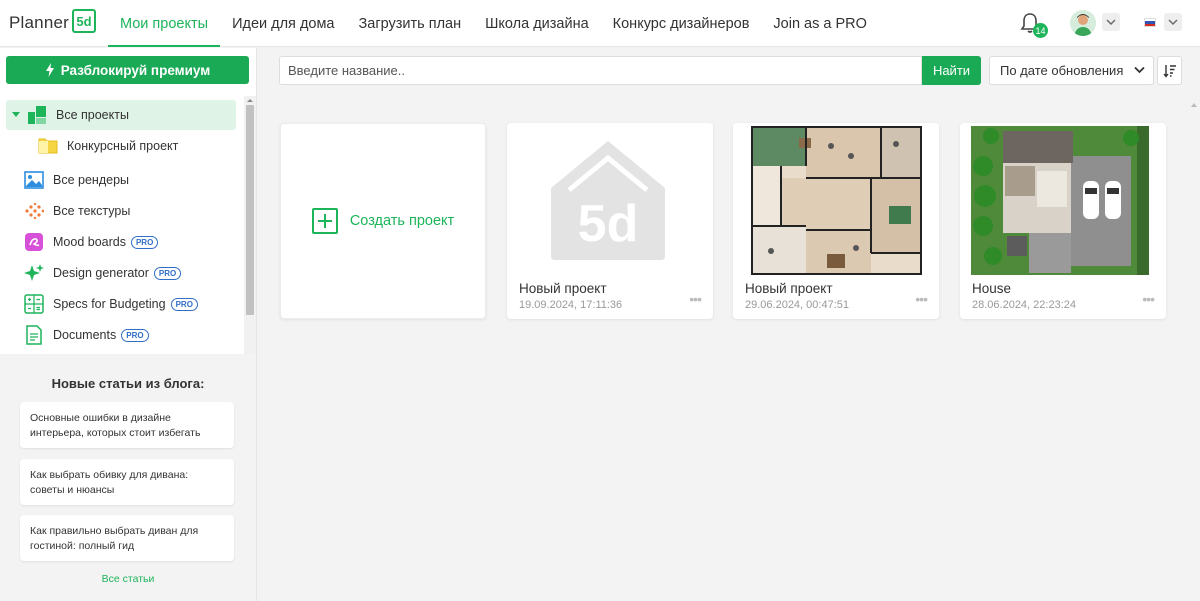 The height and width of the screenshot is (601, 1200). I want to click on search-button: Найти, so click(951, 70).